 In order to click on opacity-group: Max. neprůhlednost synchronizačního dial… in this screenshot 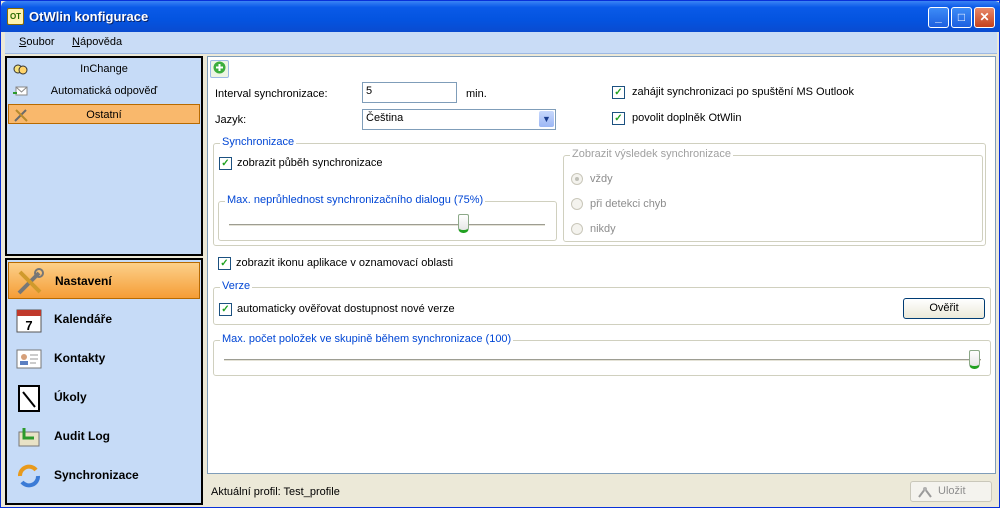, I will do `click(387, 217)`.